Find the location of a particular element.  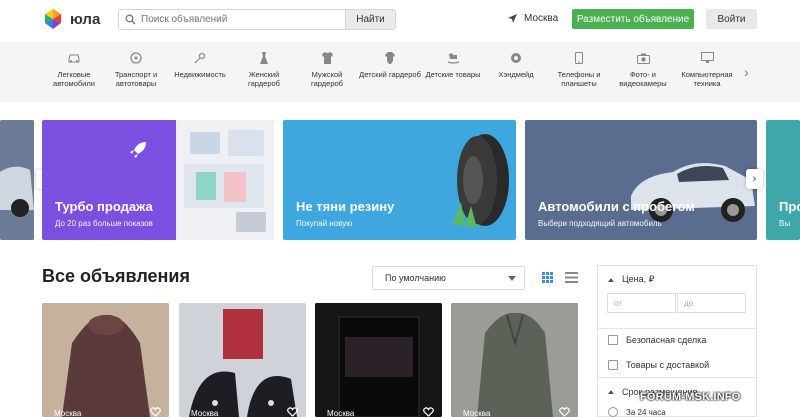

category-item: Недвижимость is located at coordinates (200, 65).